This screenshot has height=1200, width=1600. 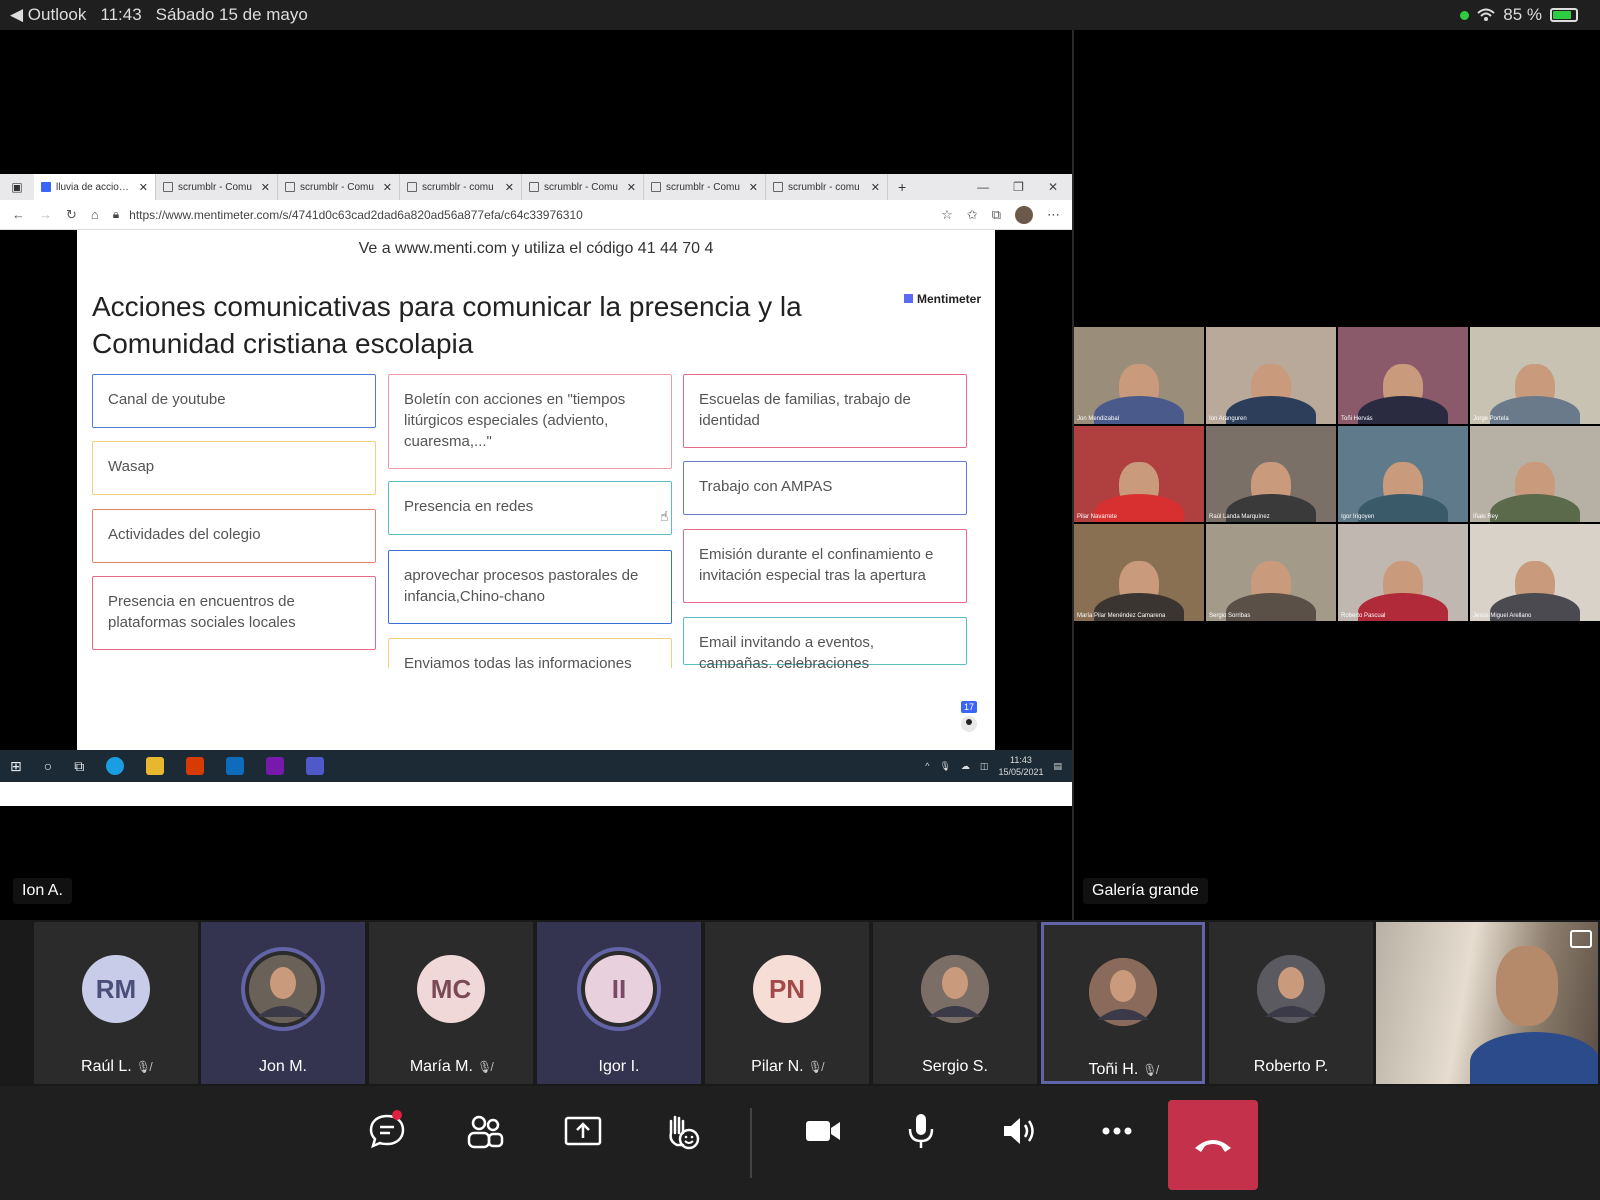 I want to click on back-to-app-link: ◀ Outlook, so click(x=48, y=15).